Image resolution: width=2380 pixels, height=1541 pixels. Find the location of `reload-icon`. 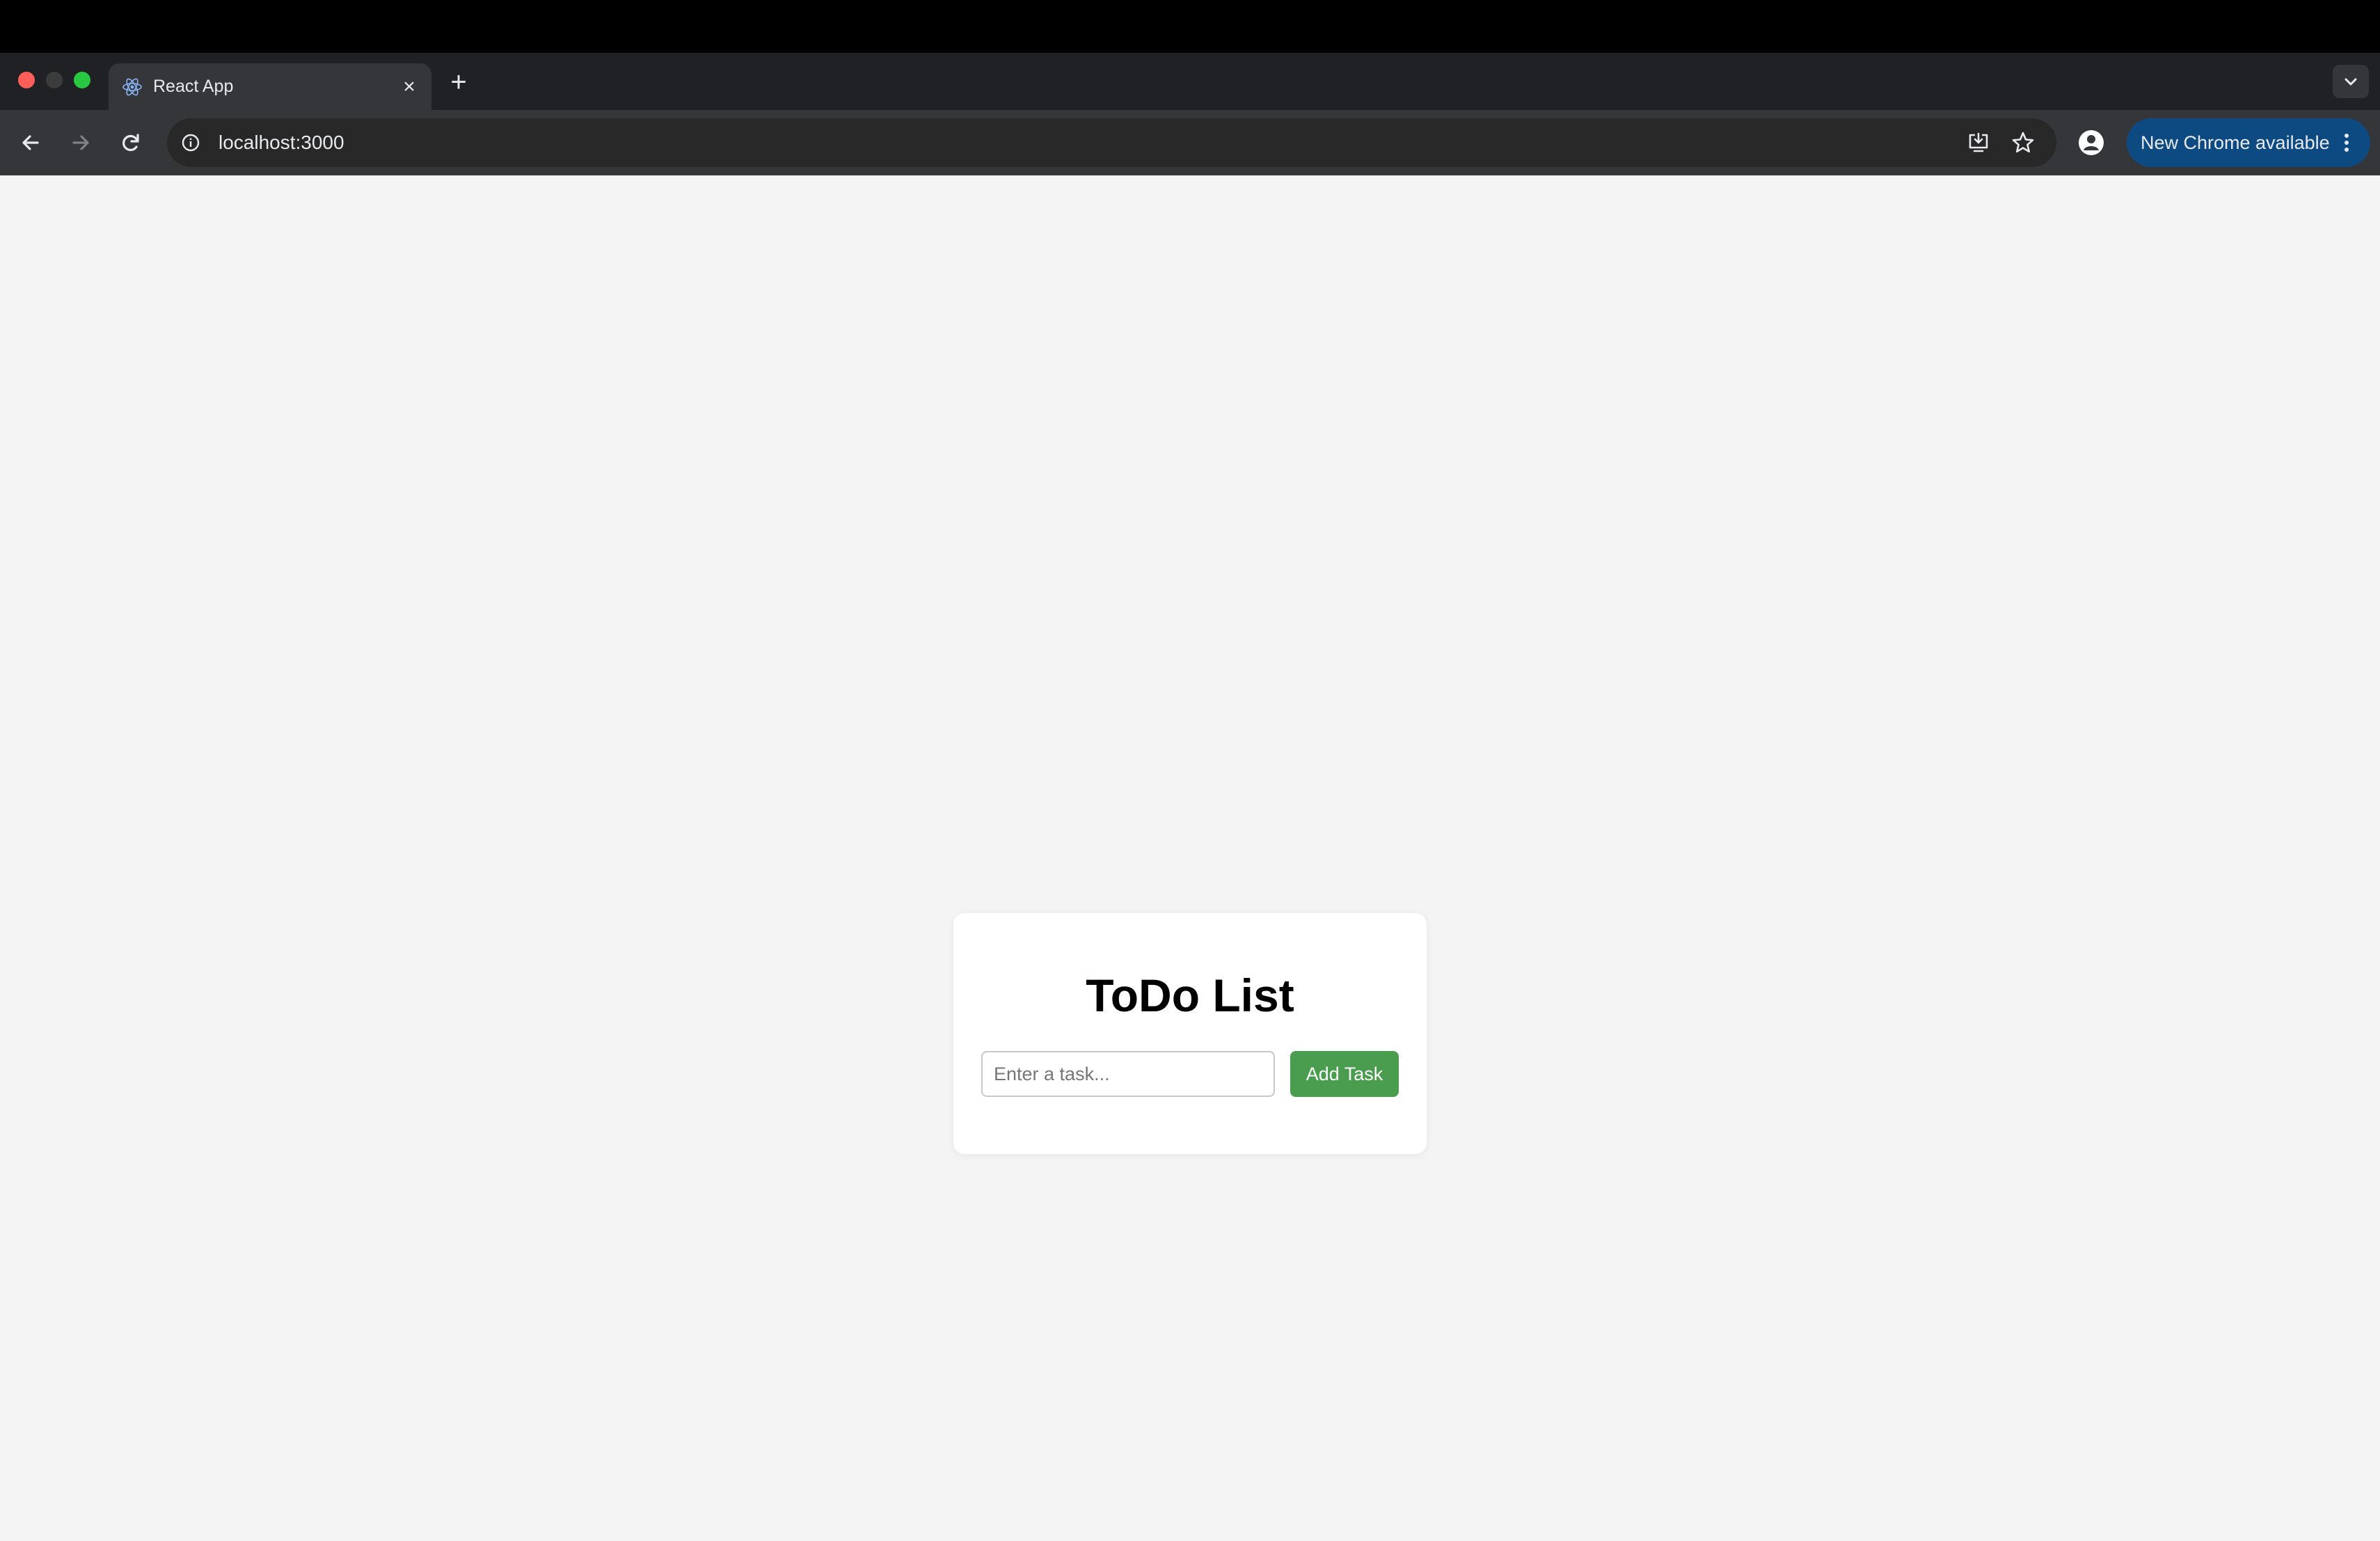

reload-icon is located at coordinates (130, 143).